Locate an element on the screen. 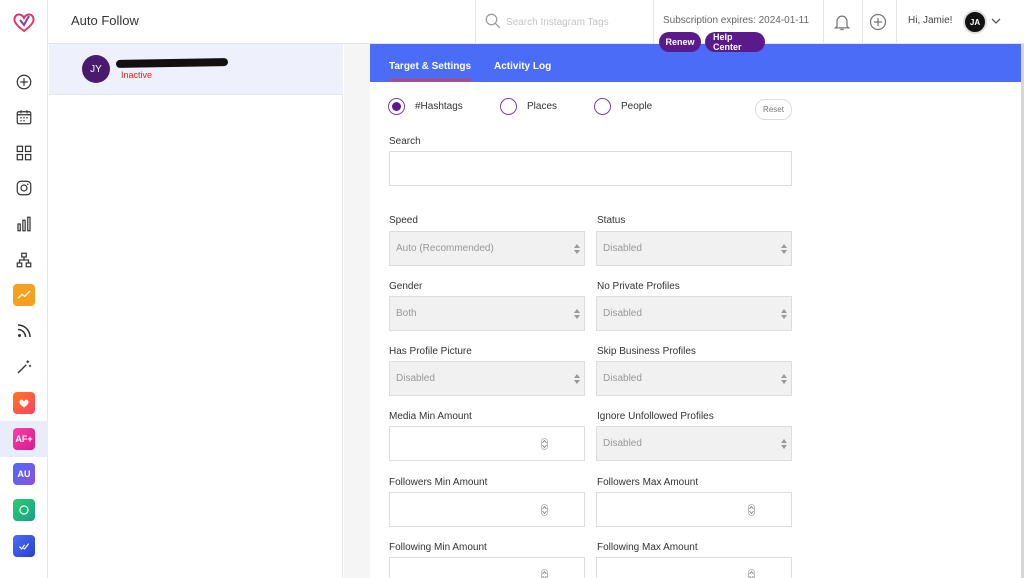 This screenshot has width=1024, height=578. rail-item-auto-unfollow: AU is located at coordinates (24, 474).